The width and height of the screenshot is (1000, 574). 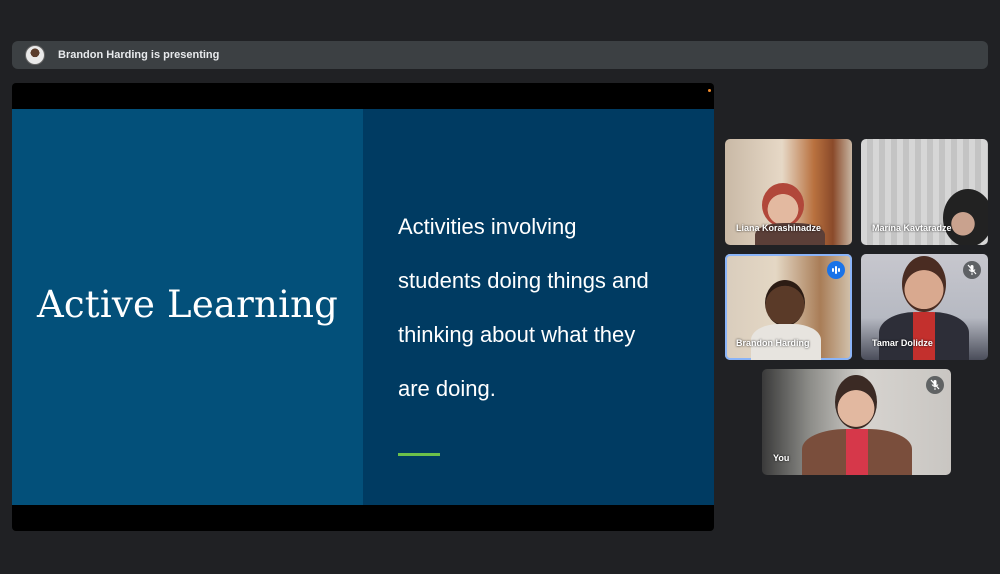 What do you see at coordinates (419, 454) in the screenshot?
I see `slide-accent-line` at bounding box center [419, 454].